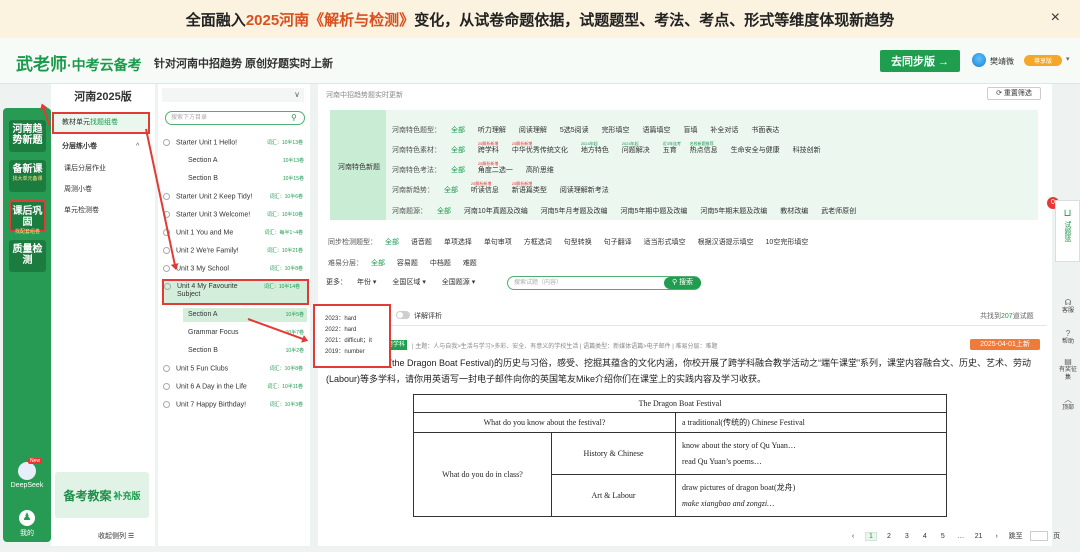 This screenshot has width=1080, height=552. I want to click on year-select: 年份 ▾, so click(366, 282).